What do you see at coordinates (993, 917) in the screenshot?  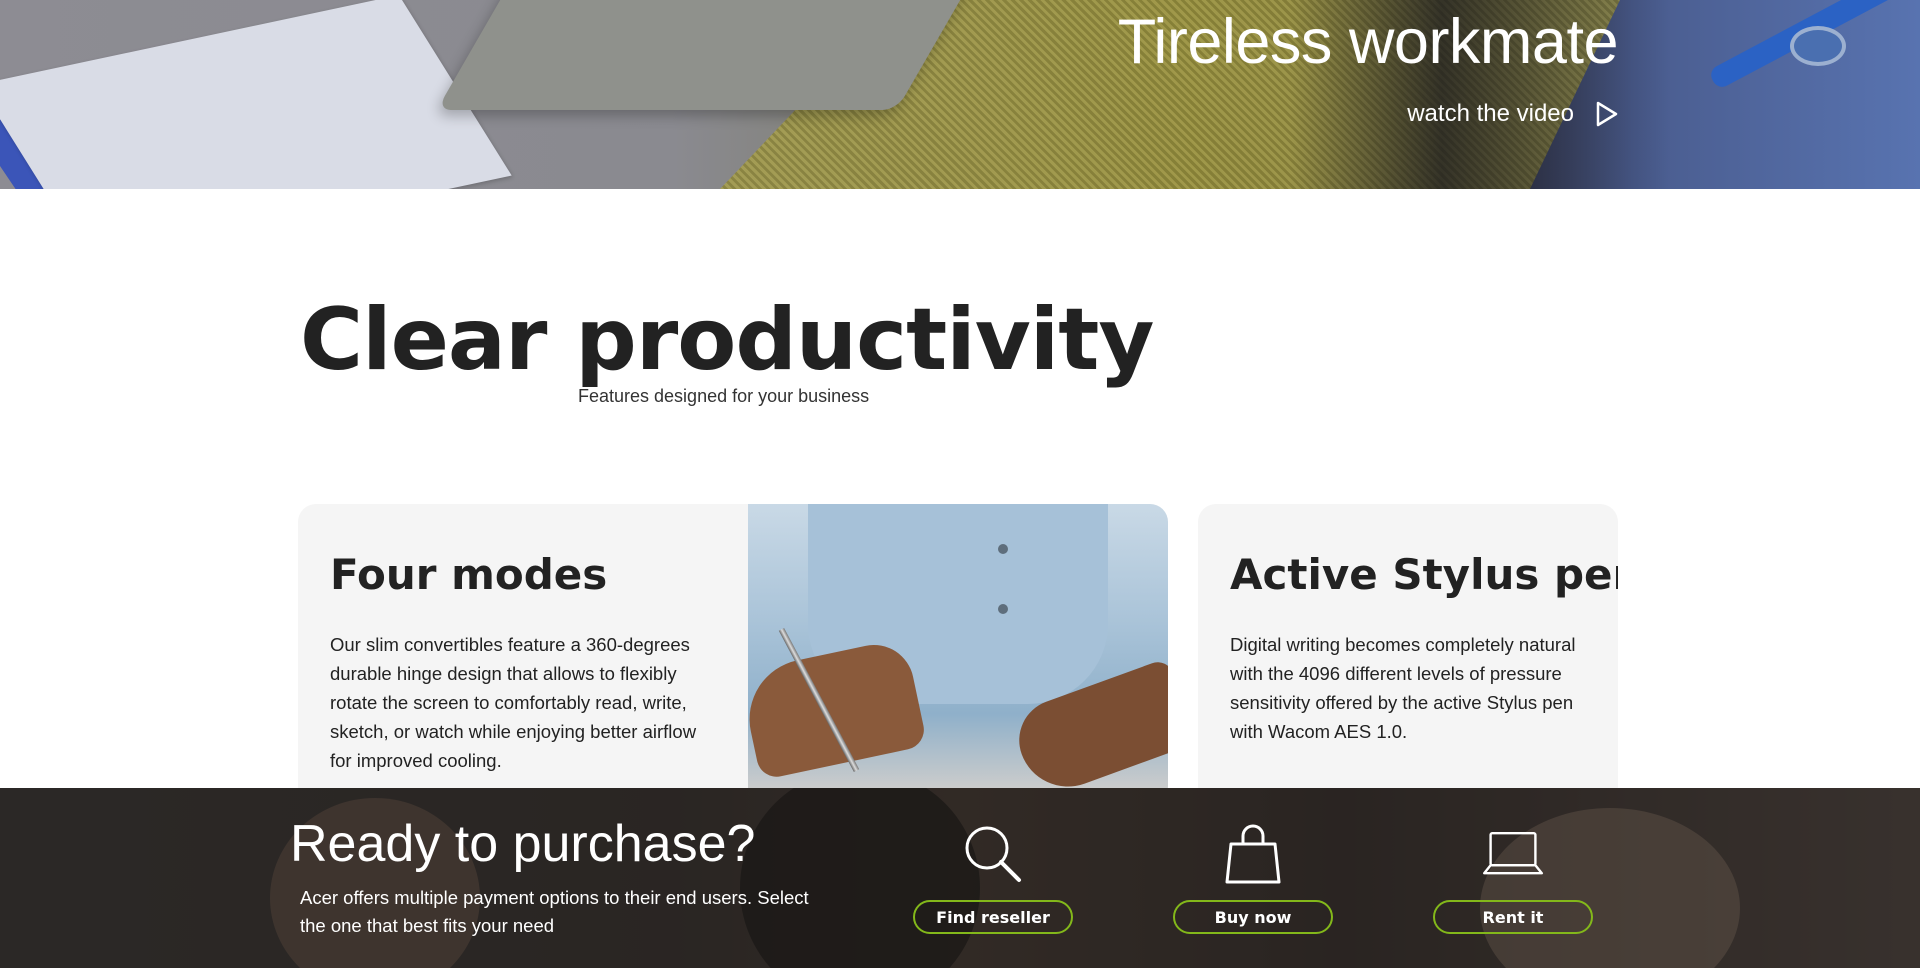 I see `find-reseller-button: Find reseller` at bounding box center [993, 917].